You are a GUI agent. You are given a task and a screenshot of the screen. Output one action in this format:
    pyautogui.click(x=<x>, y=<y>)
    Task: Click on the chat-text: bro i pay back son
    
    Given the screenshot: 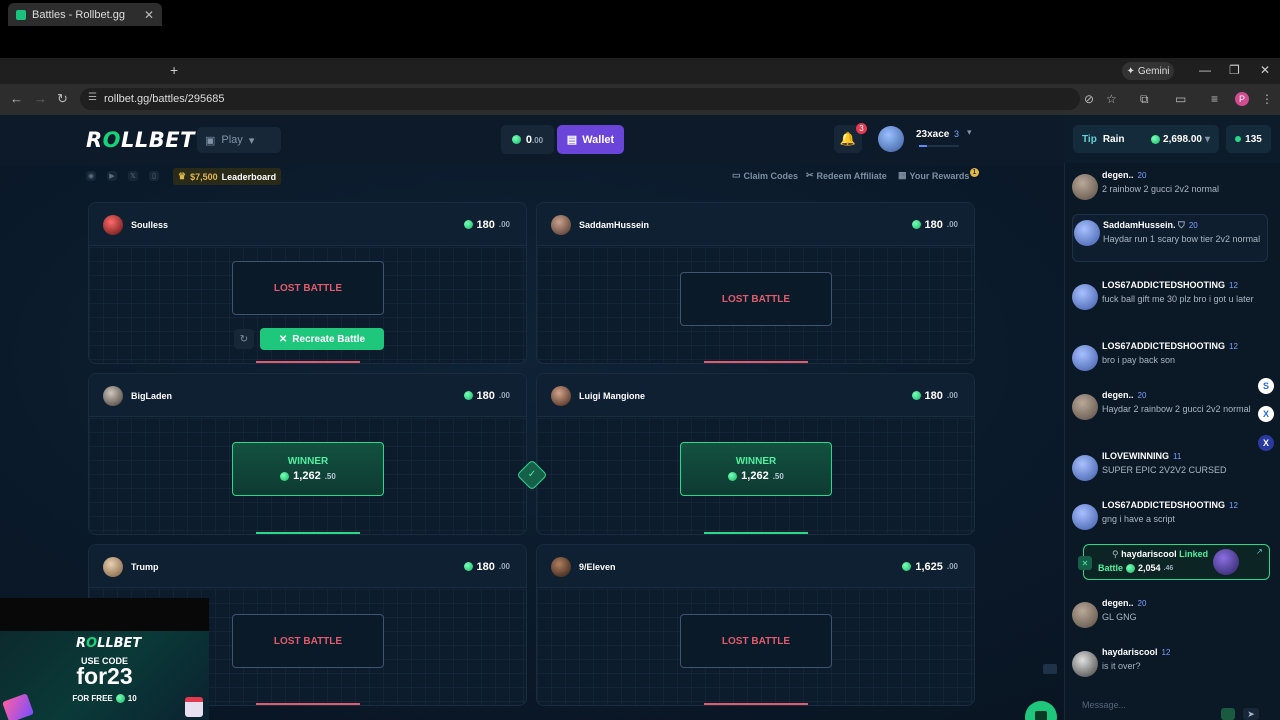 What is the action you would take?
    pyautogui.click(x=1139, y=360)
    